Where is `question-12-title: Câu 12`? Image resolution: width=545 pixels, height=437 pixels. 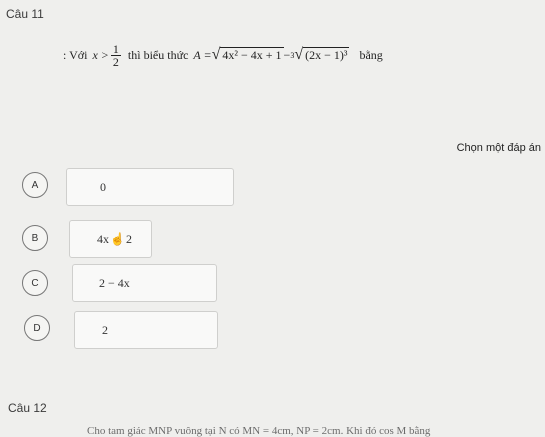
question-12-title: Câu 12 is located at coordinates (27, 408).